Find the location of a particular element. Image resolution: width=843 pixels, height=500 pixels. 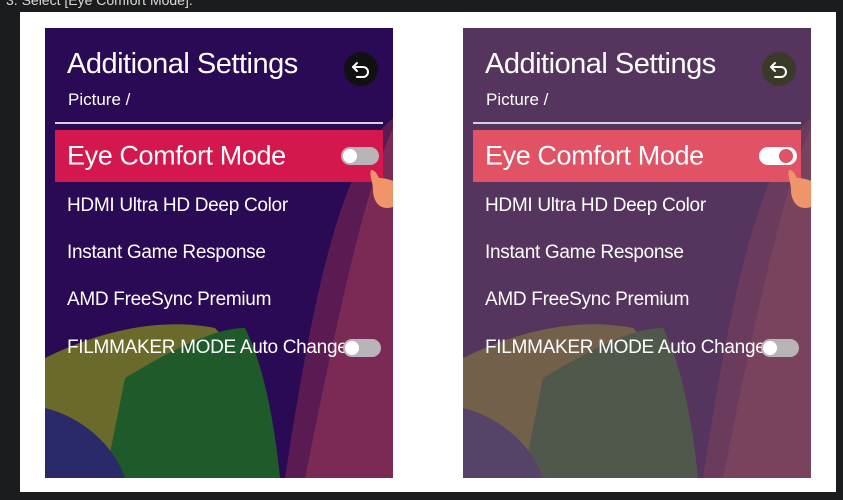

step-caption: 3. Select [Eye Comfort Mode]. is located at coordinates (99, 4).